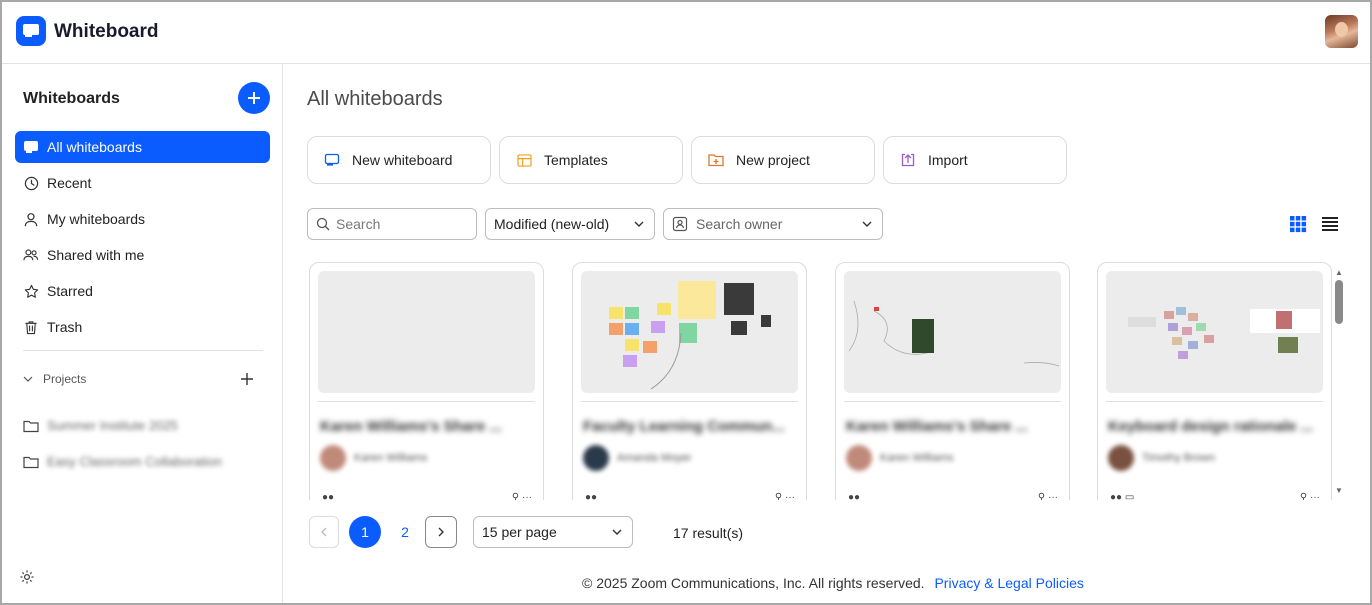 Image resolution: width=1372 pixels, height=605 pixels. What do you see at coordinates (1341, 31) in the screenshot?
I see `user-avatar` at bounding box center [1341, 31].